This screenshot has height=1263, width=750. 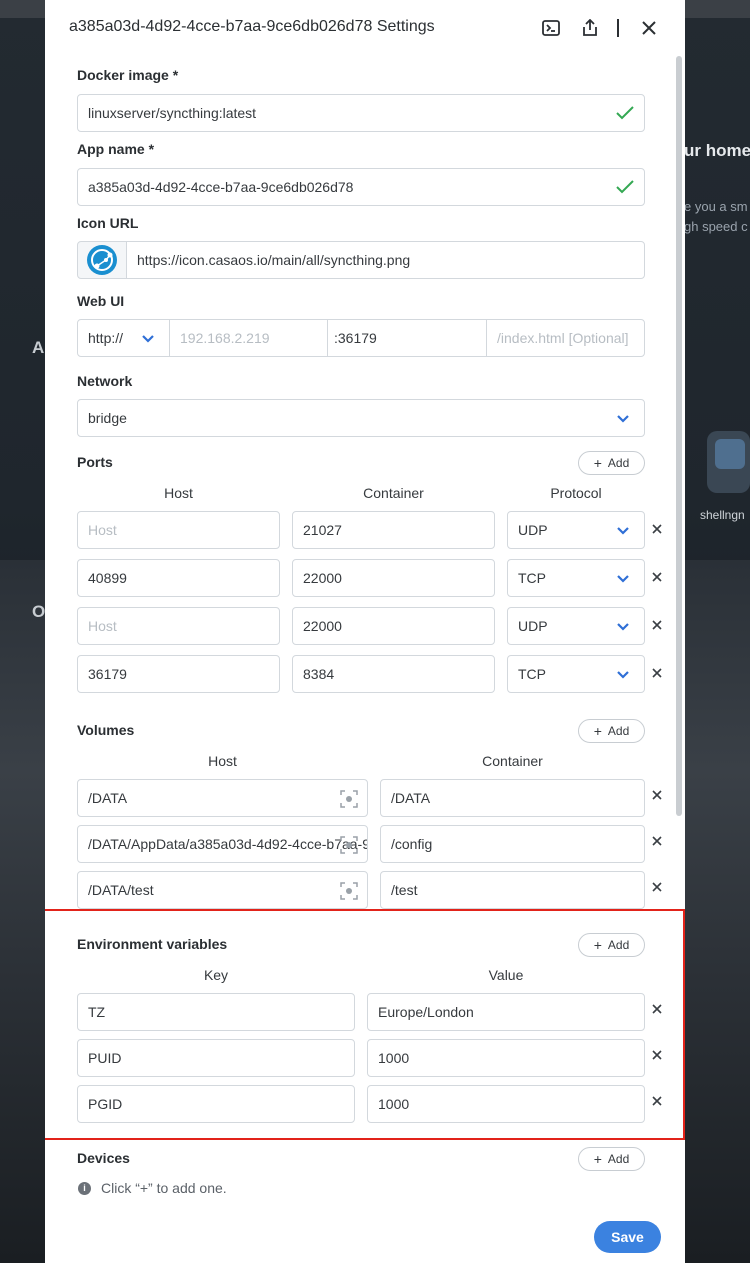 I want to click on devices-hint: i Click “+” to add one., so click(x=152, y=1188).